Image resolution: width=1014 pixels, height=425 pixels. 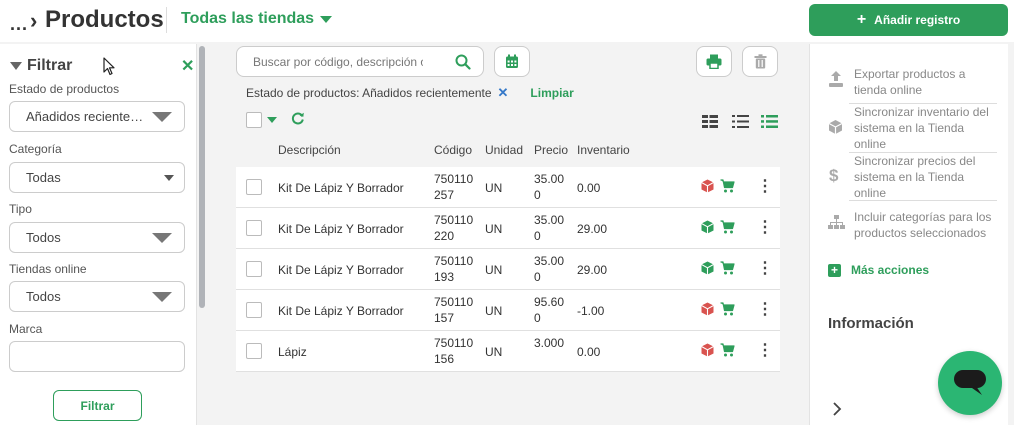 What do you see at coordinates (97, 405) in the screenshot?
I see `filter-button: Filtrar` at bounding box center [97, 405].